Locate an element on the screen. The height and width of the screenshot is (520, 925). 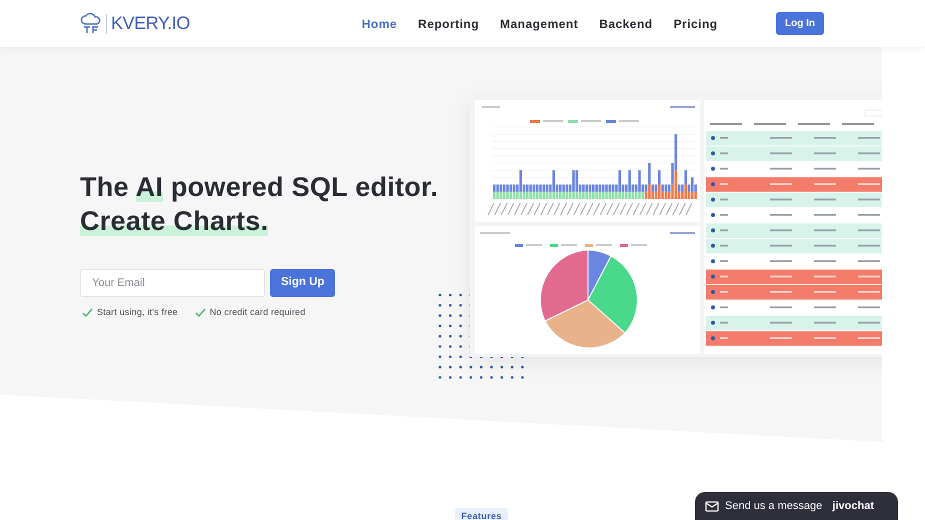
chat-widget: Send us a message jivochat is located at coordinates (796, 506).